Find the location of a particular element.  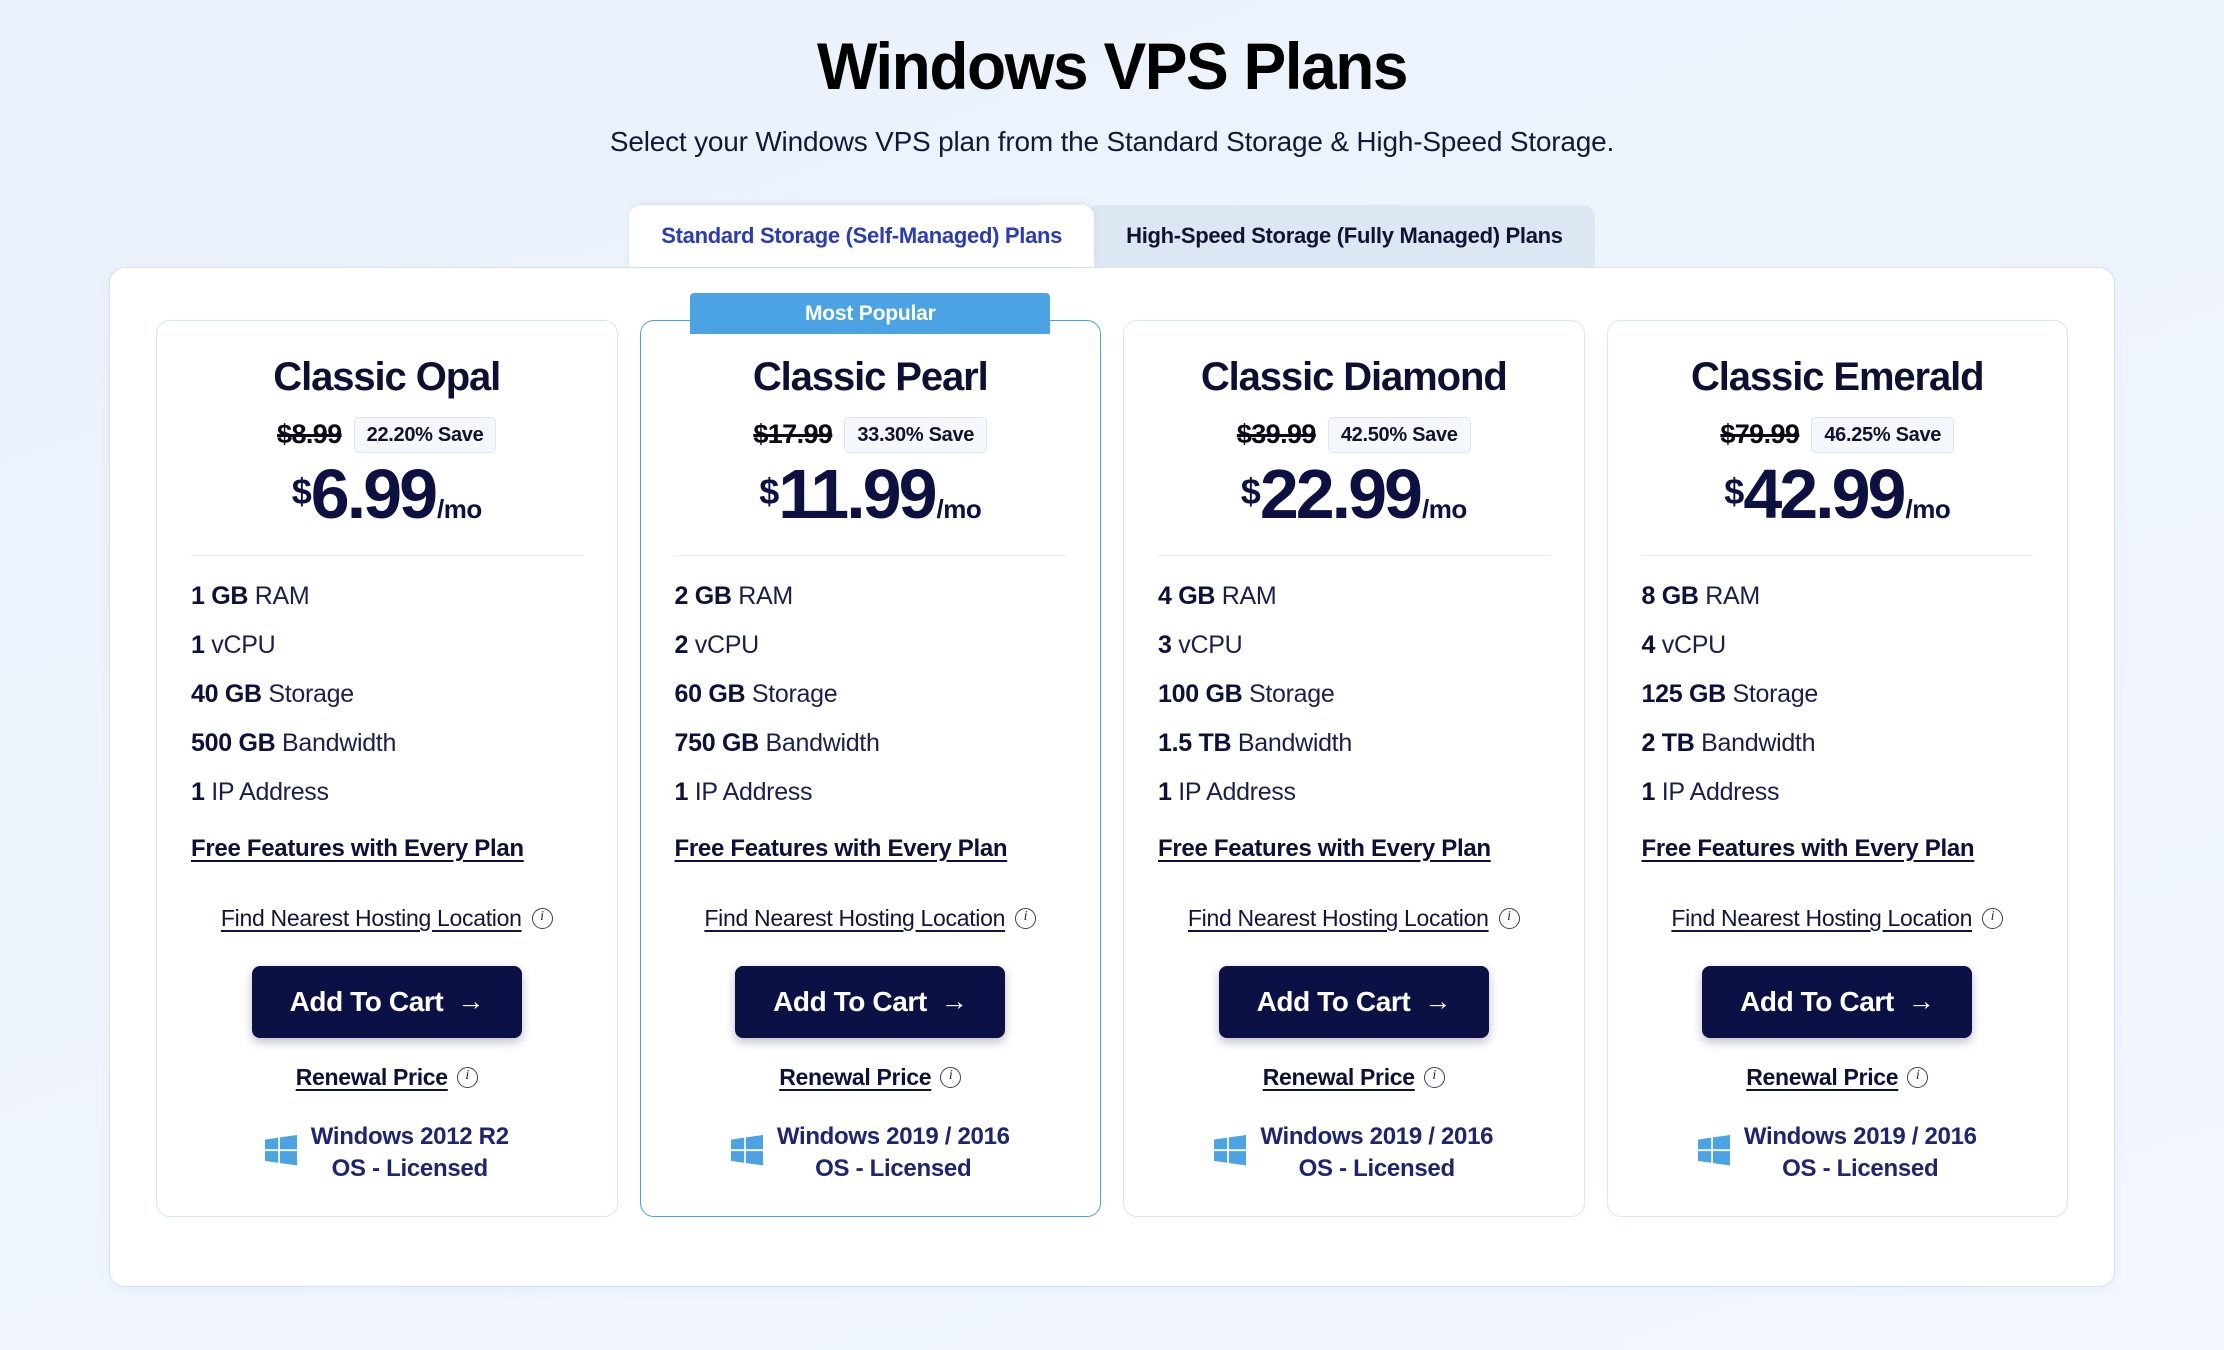

save-percent-badge: 46.25% Save is located at coordinates (1883, 434).